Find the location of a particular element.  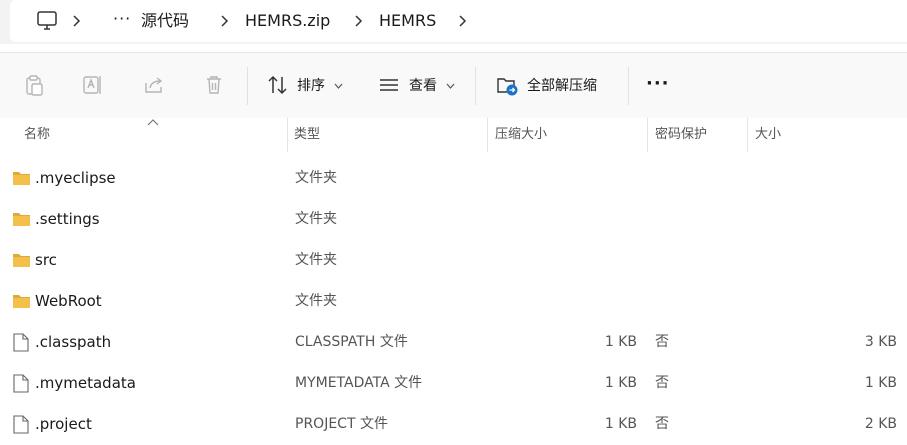

file-row: .project PROJECT 文件 1 KB 否 2 KB is located at coordinates (453, 423).